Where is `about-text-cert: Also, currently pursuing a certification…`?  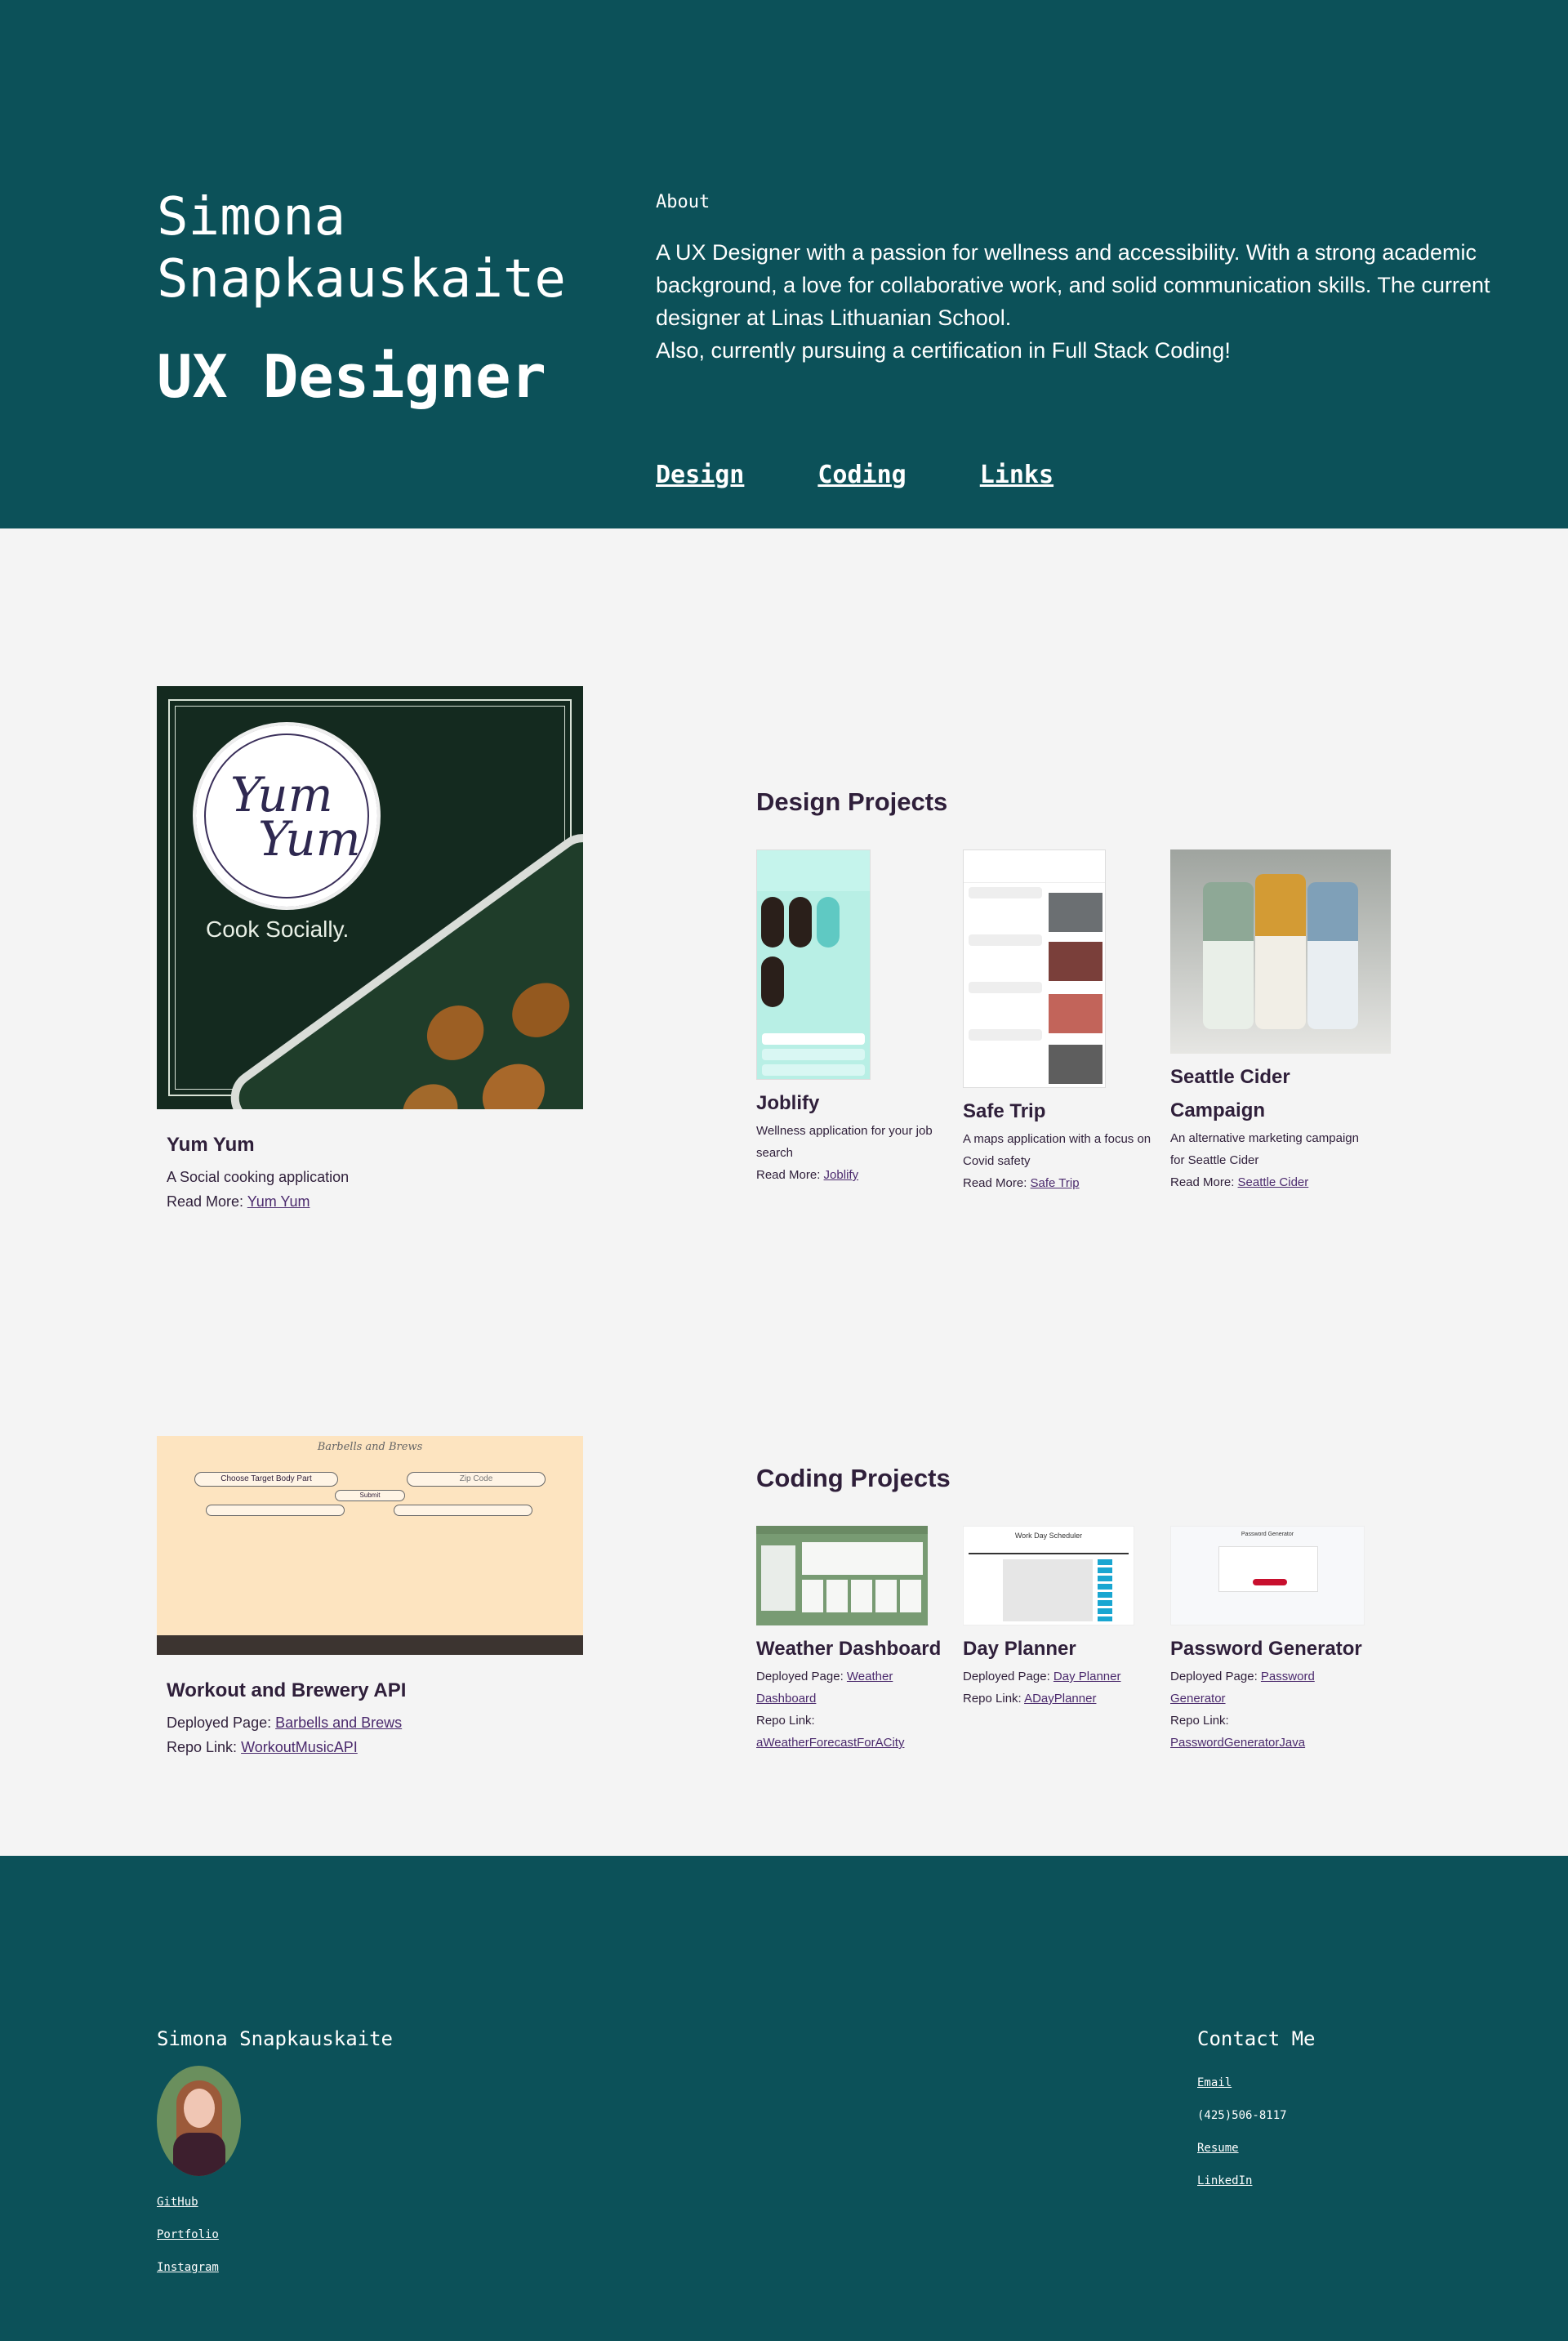 about-text-cert: Also, currently pursuing a certification… is located at coordinates (943, 350).